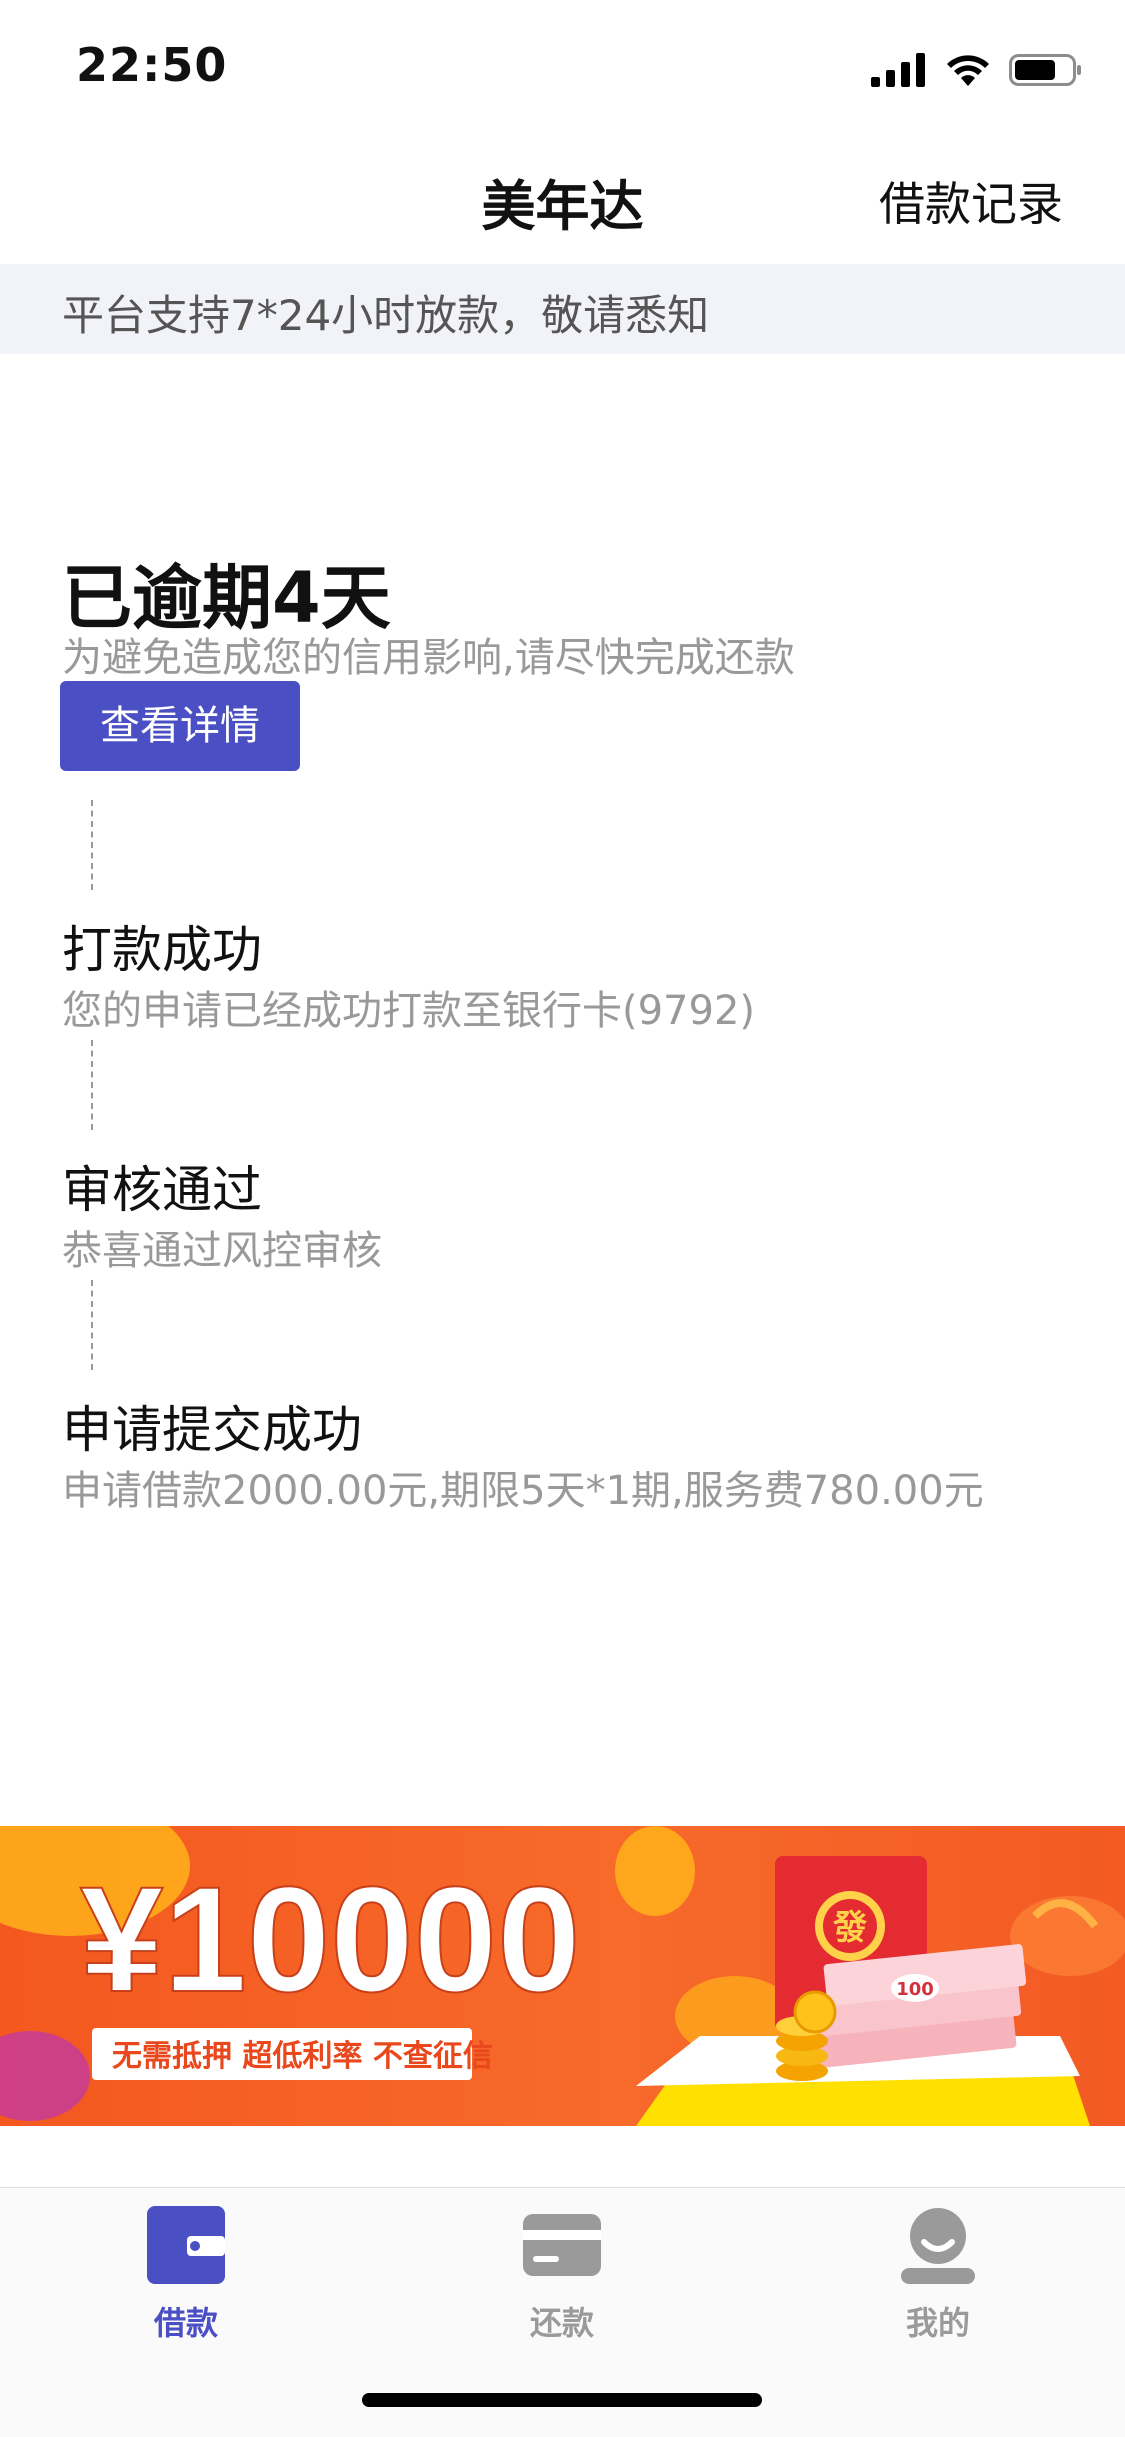  What do you see at coordinates (561, 2323) in the screenshot?
I see `tab-label: 还款` at bounding box center [561, 2323].